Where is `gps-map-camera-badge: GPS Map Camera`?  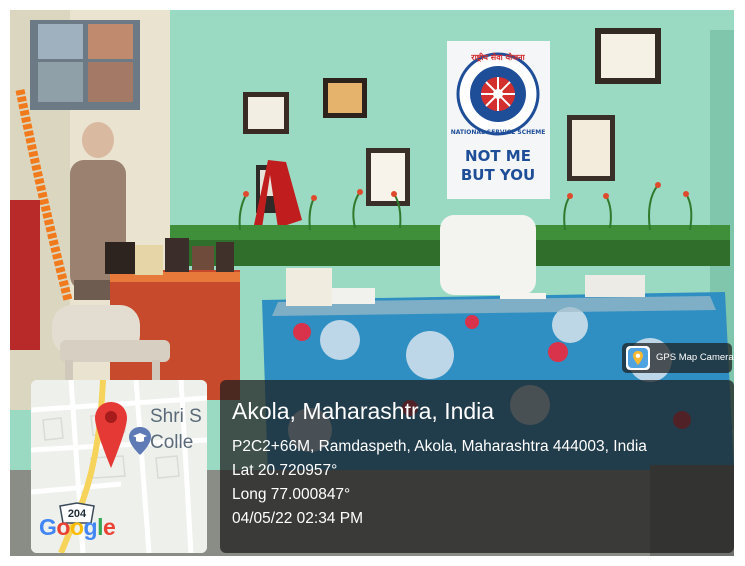 gps-map-camera-badge: GPS Map Camera is located at coordinates (678, 358).